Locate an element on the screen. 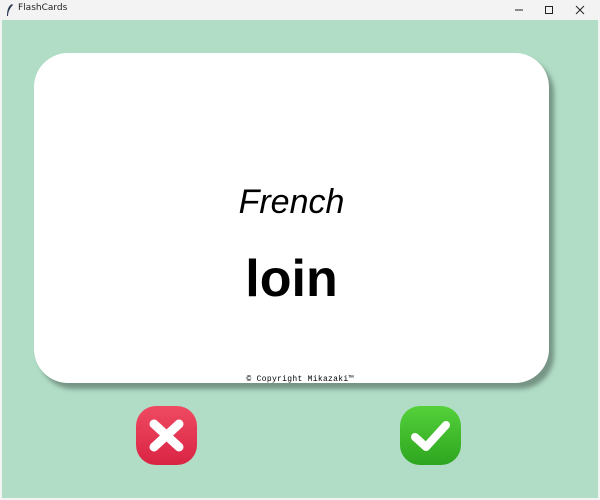  close-icon is located at coordinates (580, 10).